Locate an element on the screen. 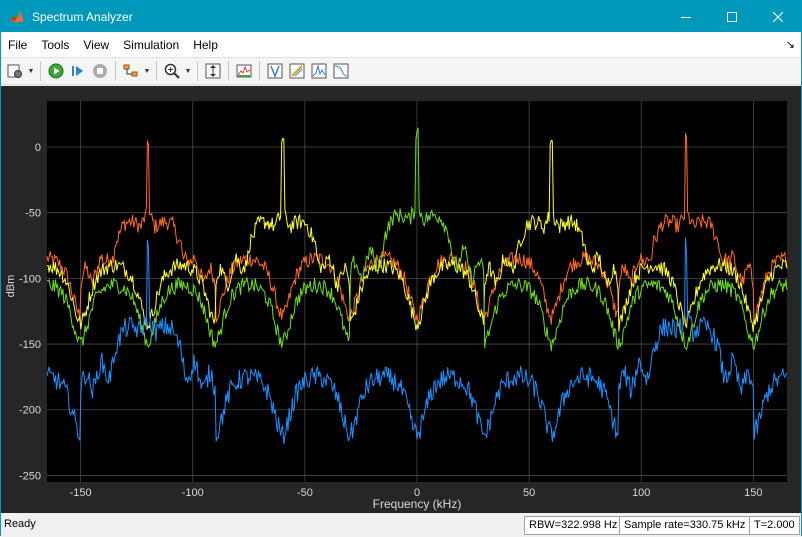 This screenshot has height=537, width=802. ccdf-button is located at coordinates (341, 71).